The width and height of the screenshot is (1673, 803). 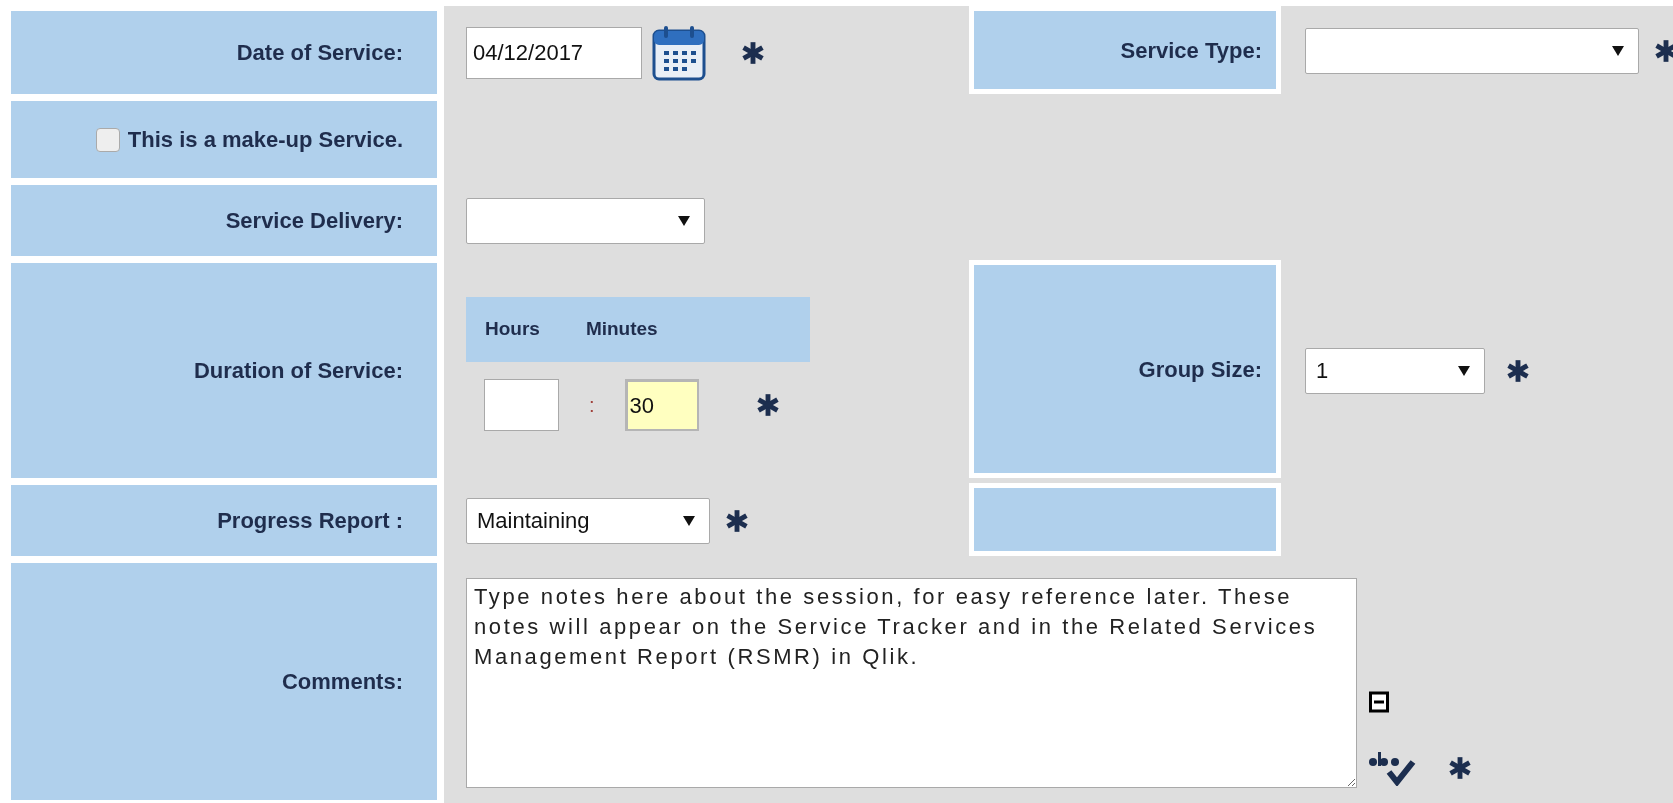 I want to click on progress-report-select: Maintaining, so click(x=588, y=520).